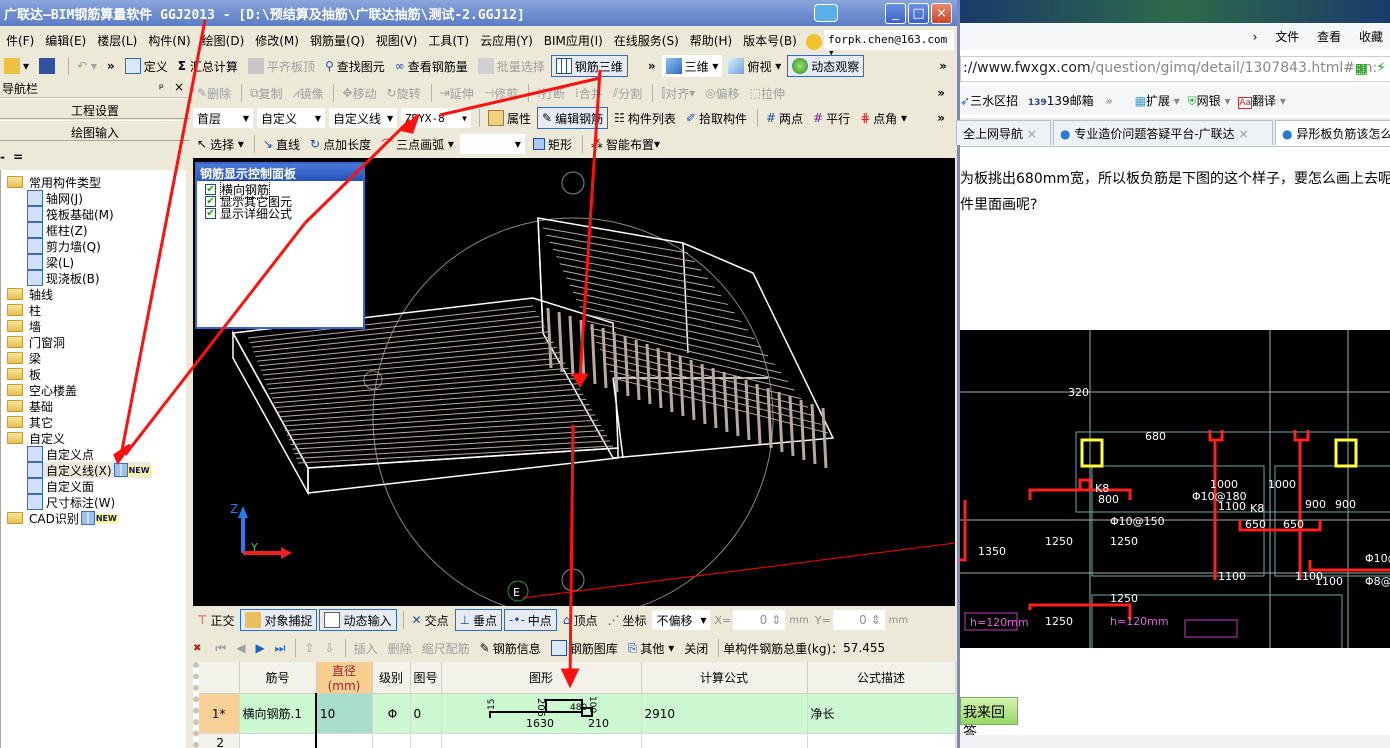  I want to click on rebar-library-button: 钢筋图库, so click(584, 648).